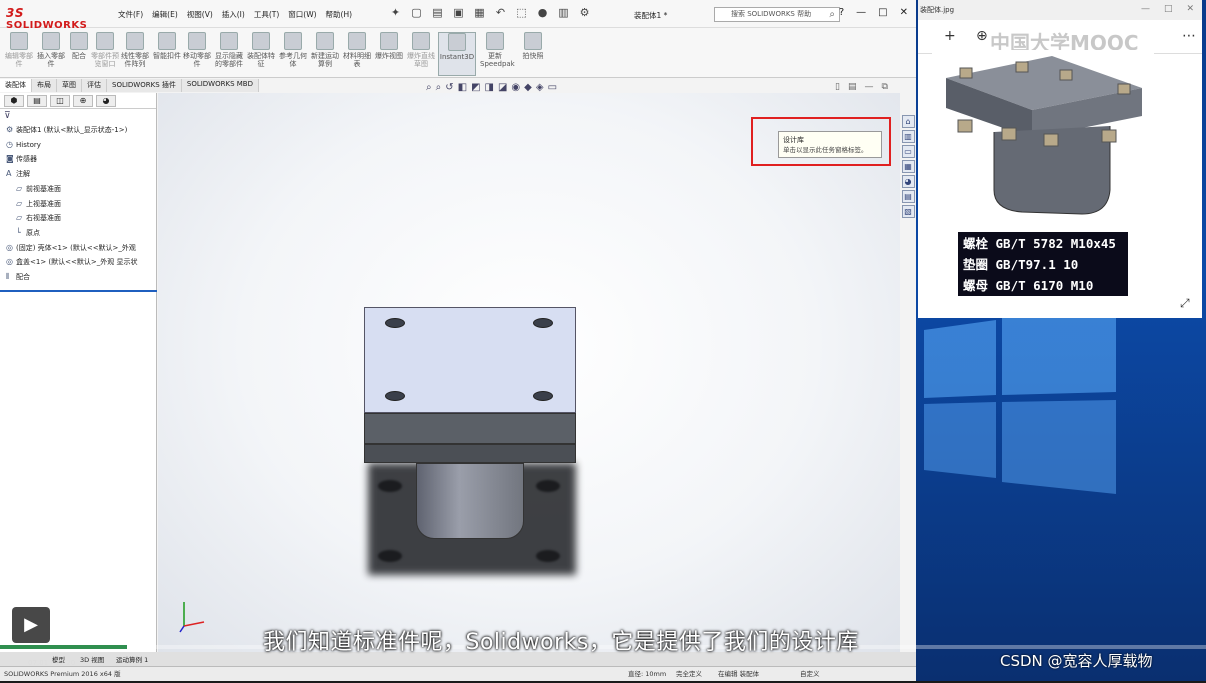 The image size is (1206, 683). I want to click on previous-view-icon: ↺, so click(449, 87).